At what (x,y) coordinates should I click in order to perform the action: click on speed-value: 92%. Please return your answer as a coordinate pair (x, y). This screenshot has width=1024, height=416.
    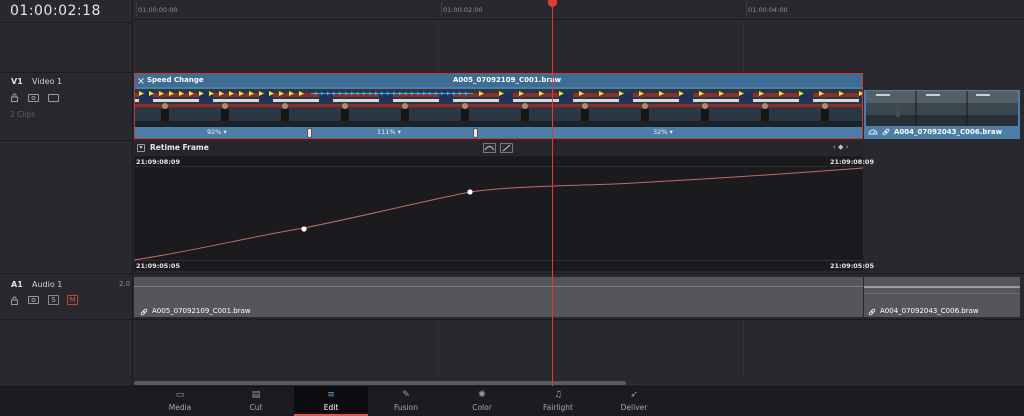
    Looking at the image, I should click on (214, 132).